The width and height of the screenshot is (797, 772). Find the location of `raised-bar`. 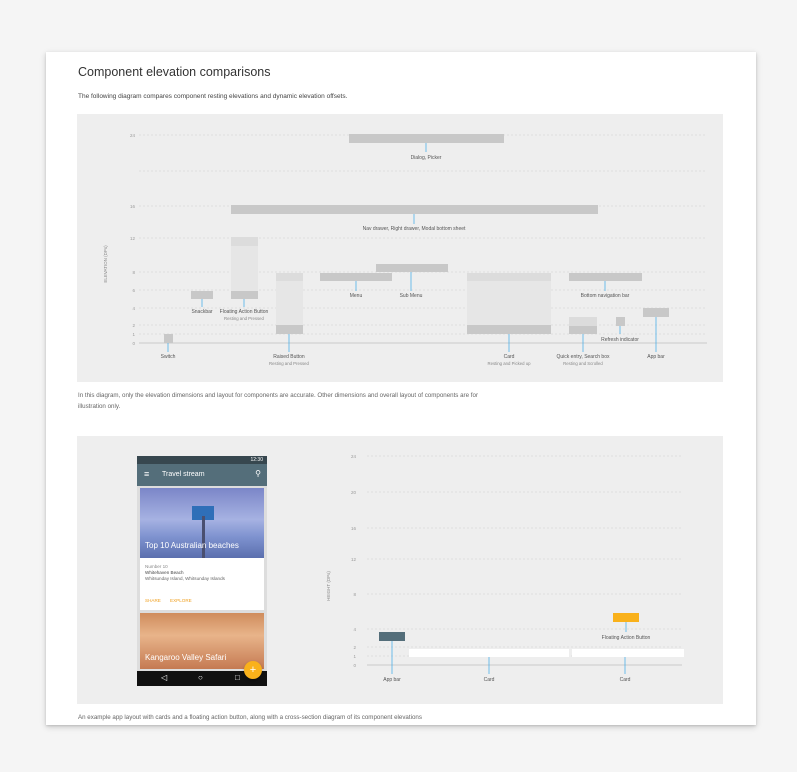

raised-bar is located at coordinates (289, 329).